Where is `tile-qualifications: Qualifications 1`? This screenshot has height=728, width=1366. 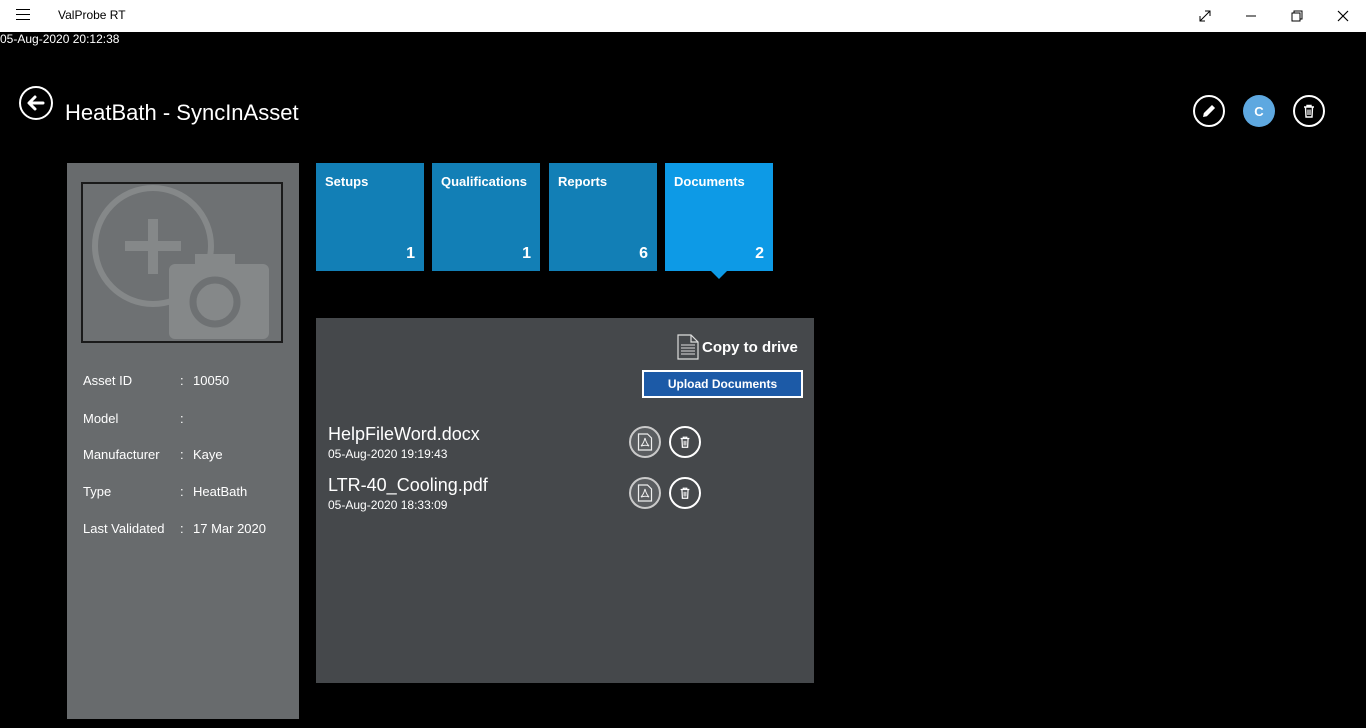 tile-qualifications: Qualifications 1 is located at coordinates (486, 217).